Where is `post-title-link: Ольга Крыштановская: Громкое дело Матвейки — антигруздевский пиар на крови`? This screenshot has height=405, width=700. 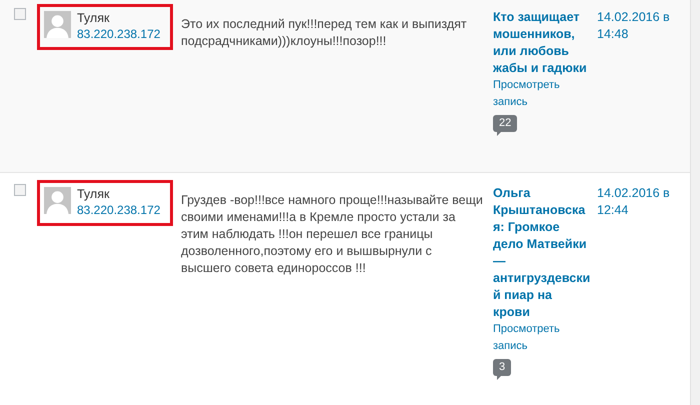
post-title-link: Ольга Крыштановская: Громкое дело Матвейки — антигруздевский пиар на крови is located at coordinates (542, 253).